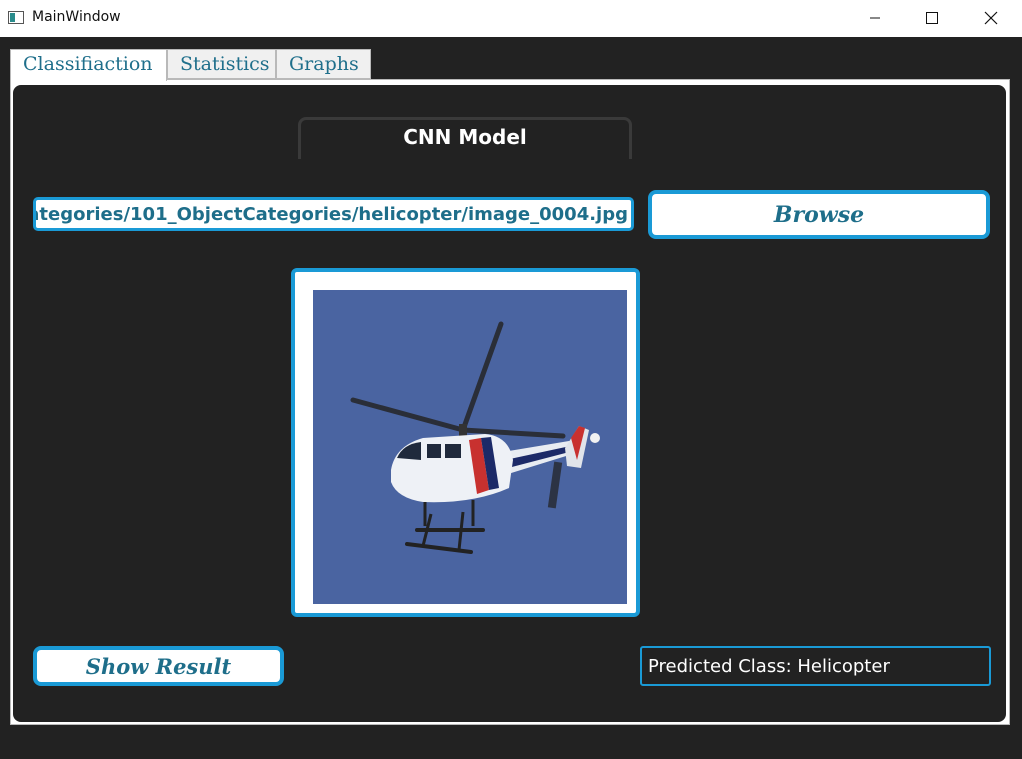  Describe the element at coordinates (323, 64) in the screenshot. I see `tab-graphs: Graphs` at that location.